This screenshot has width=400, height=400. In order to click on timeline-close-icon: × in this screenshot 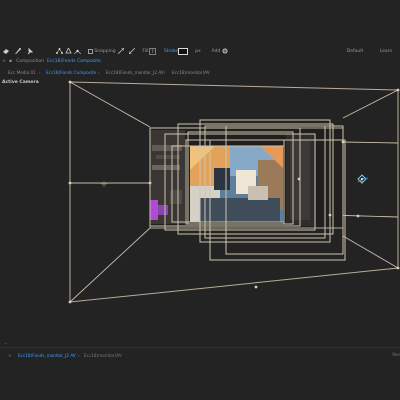, I will do `click(10, 355)`.